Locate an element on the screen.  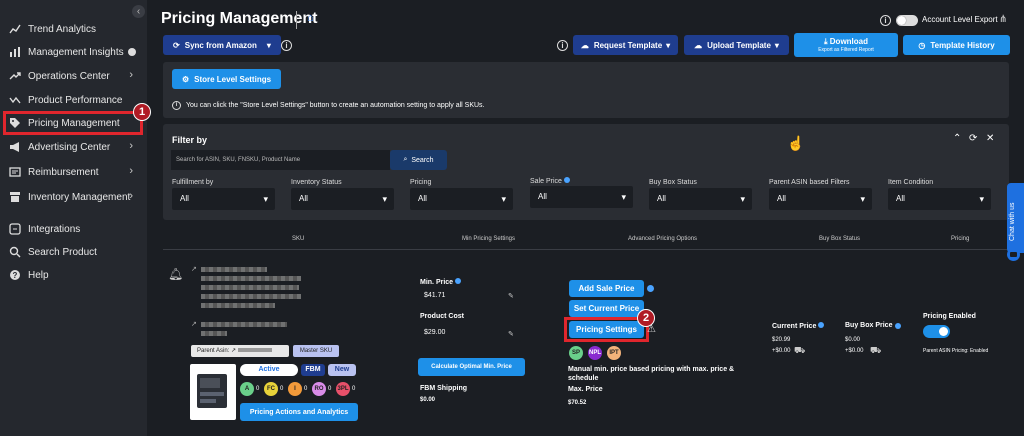
min-price-field: $41.71 is located at coordinates (469, 296).